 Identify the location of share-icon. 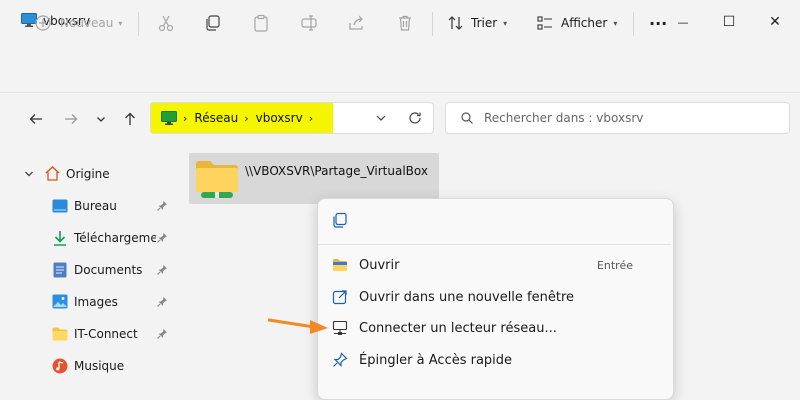
(356, 22).